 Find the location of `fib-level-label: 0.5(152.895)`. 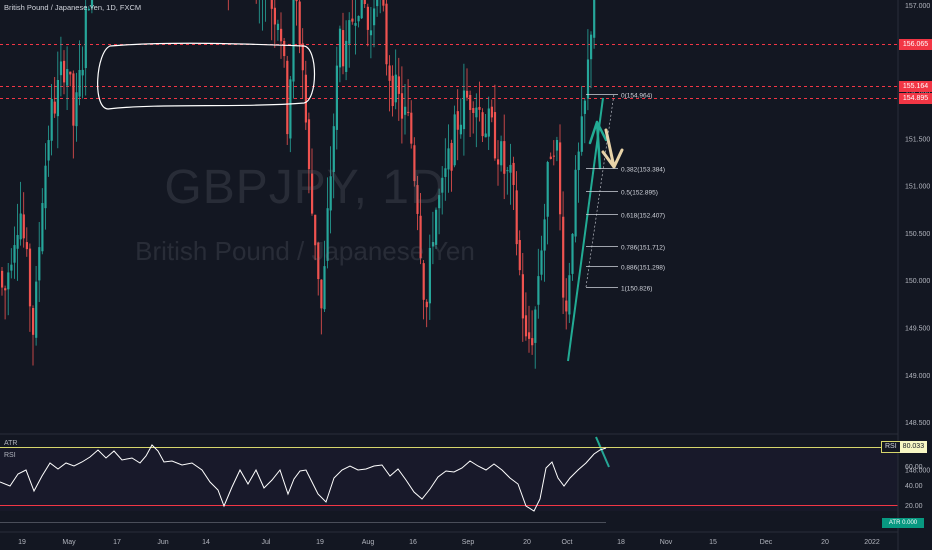

fib-level-label: 0.5(152.895) is located at coordinates (639, 193).